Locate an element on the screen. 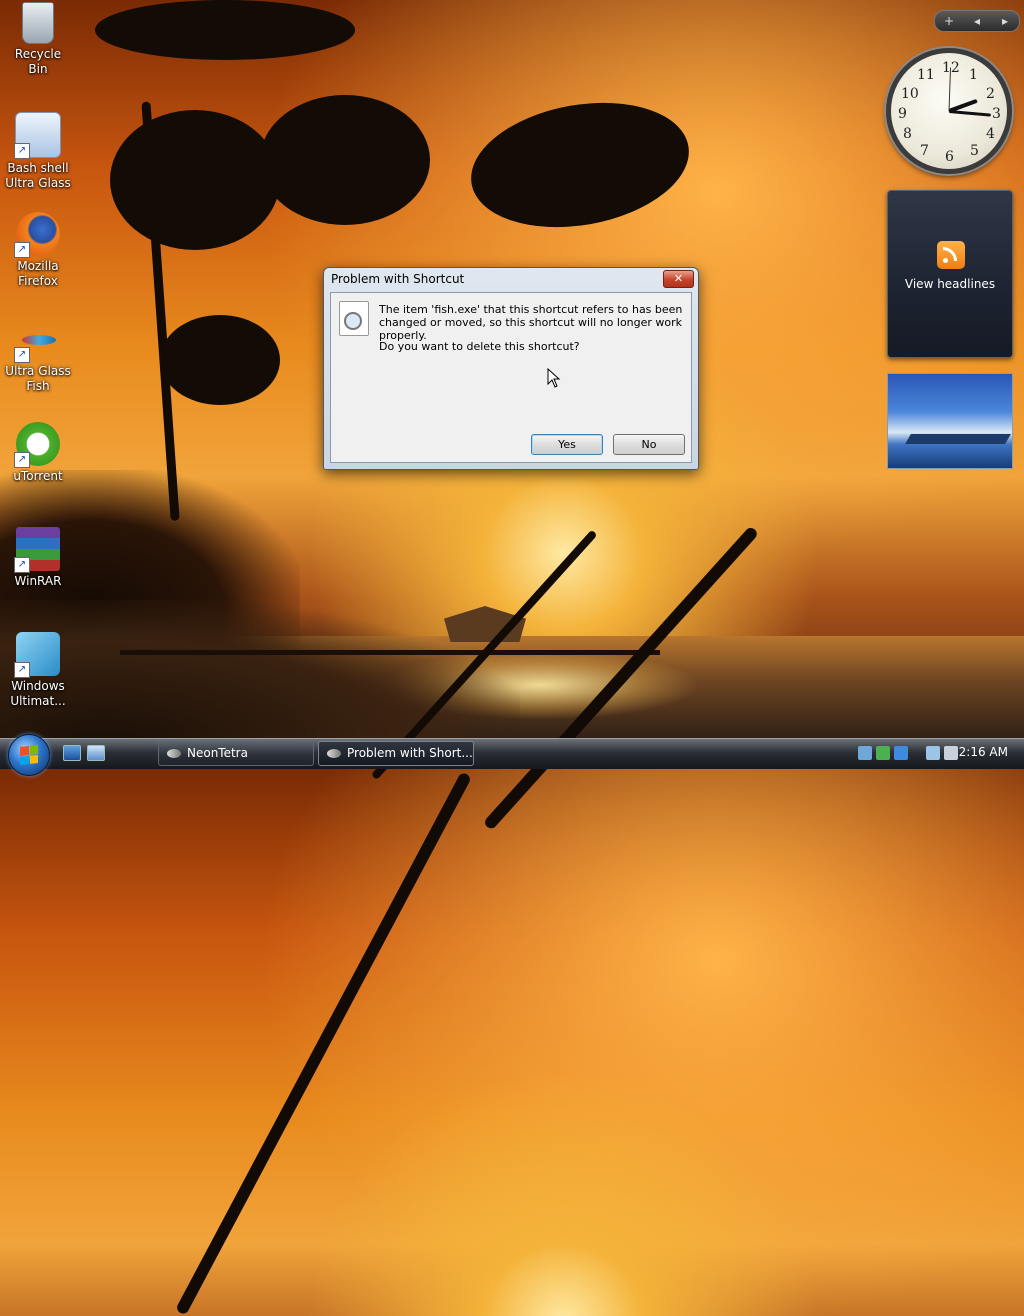 The width and height of the screenshot is (1024, 1316). clock-numeral: 9 is located at coordinates (902, 114).